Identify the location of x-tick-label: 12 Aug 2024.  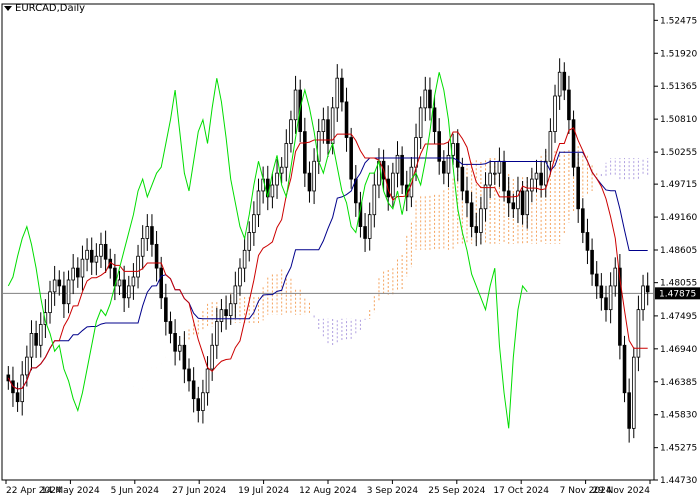
(328, 491).